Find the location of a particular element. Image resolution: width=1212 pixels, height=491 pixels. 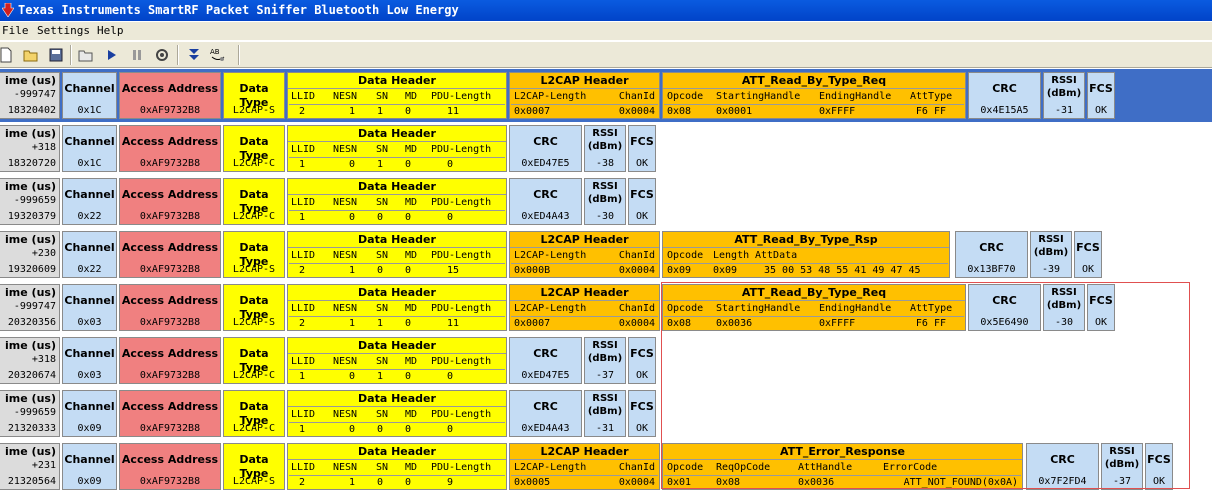

menu-settings: Settings is located at coordinates (63, 31).